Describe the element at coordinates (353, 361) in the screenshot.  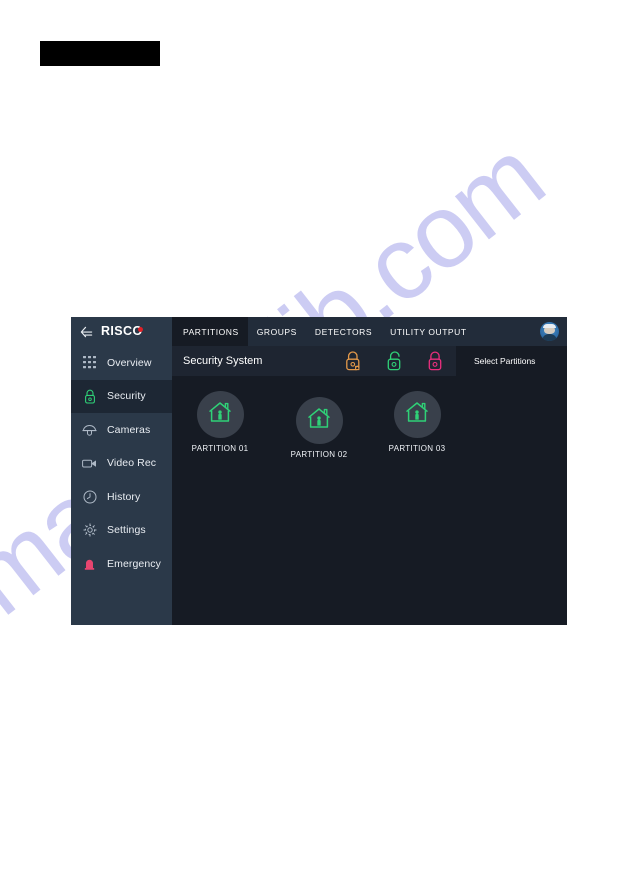
I see `partial-arm-lock-icon` at that location.